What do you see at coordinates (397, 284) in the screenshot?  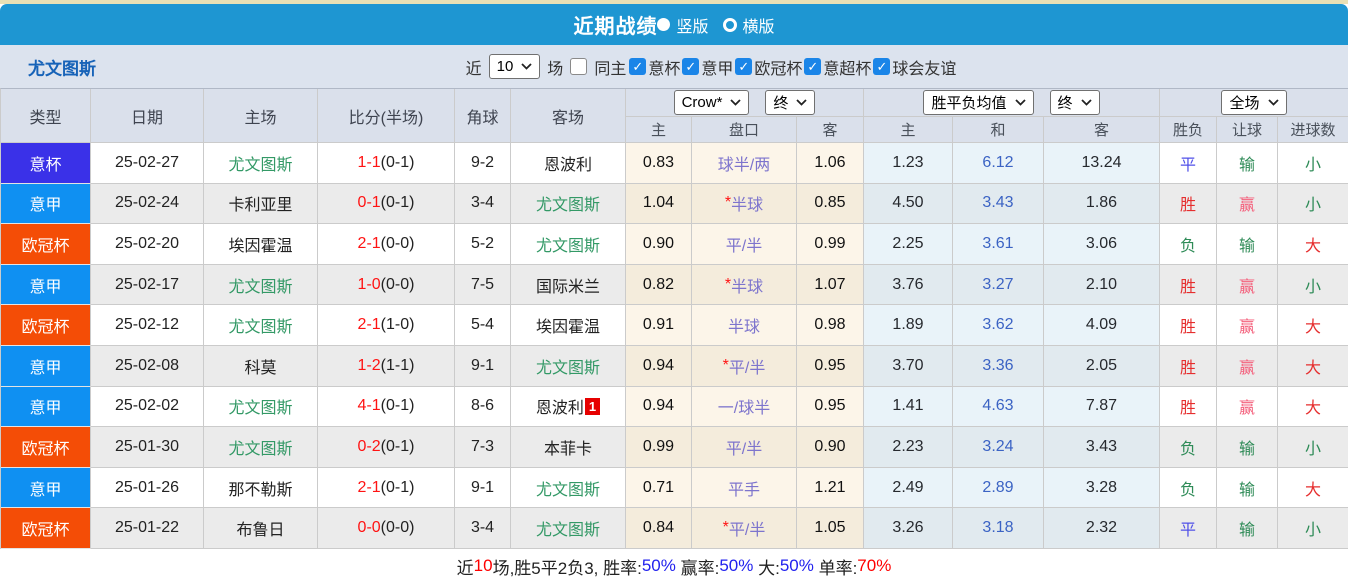 I see `halftime-score: (0-0)` at bounding box center [397, 284].